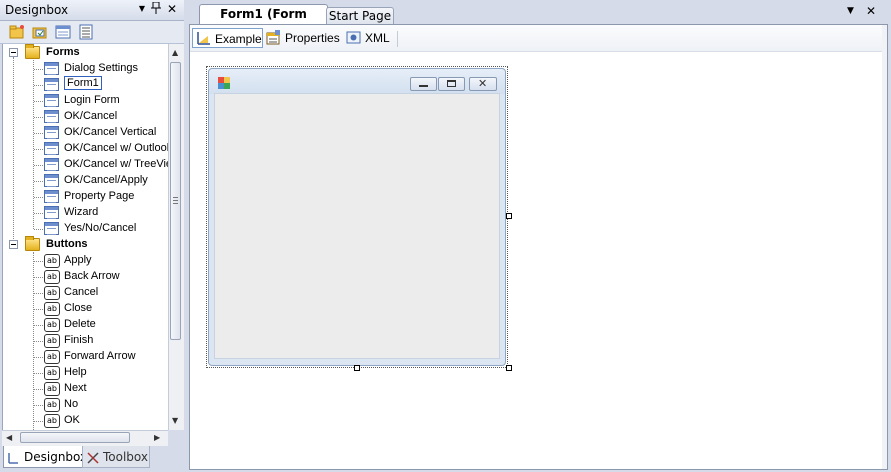 Image resolution: width=891 pixels, height=472 pixels. What do you see at coordinates (86, 32) in the screenshot?
I see `properties-icon` at bounding box center [86, 32].